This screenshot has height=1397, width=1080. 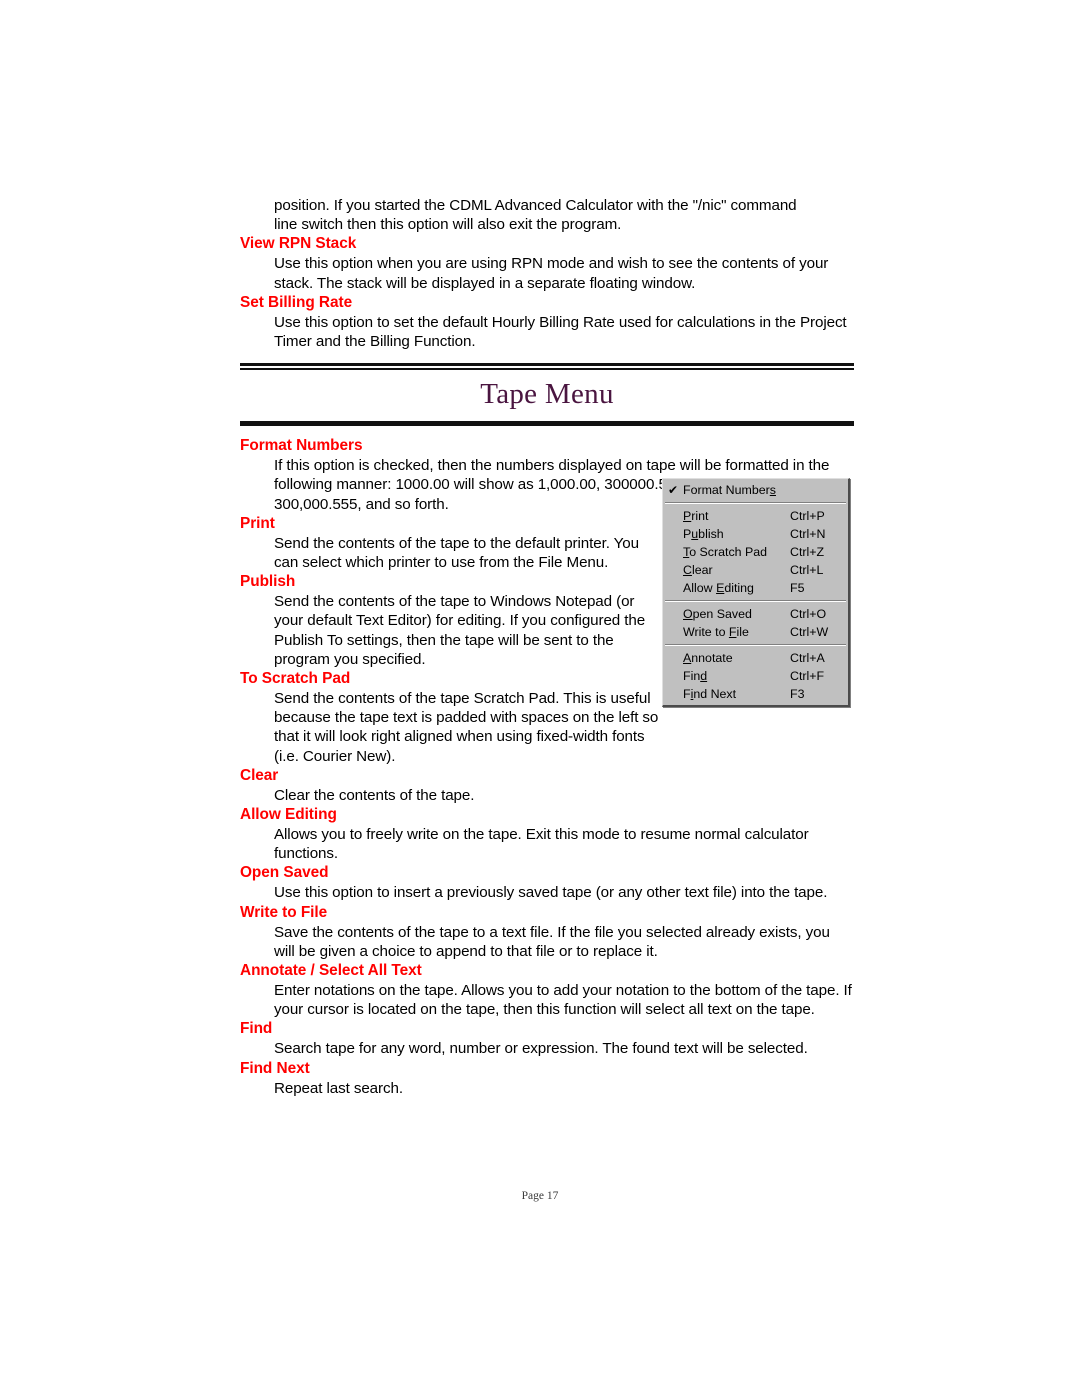 I want to click on menu-item-accelerator: F5, so click(x=797, y=588).